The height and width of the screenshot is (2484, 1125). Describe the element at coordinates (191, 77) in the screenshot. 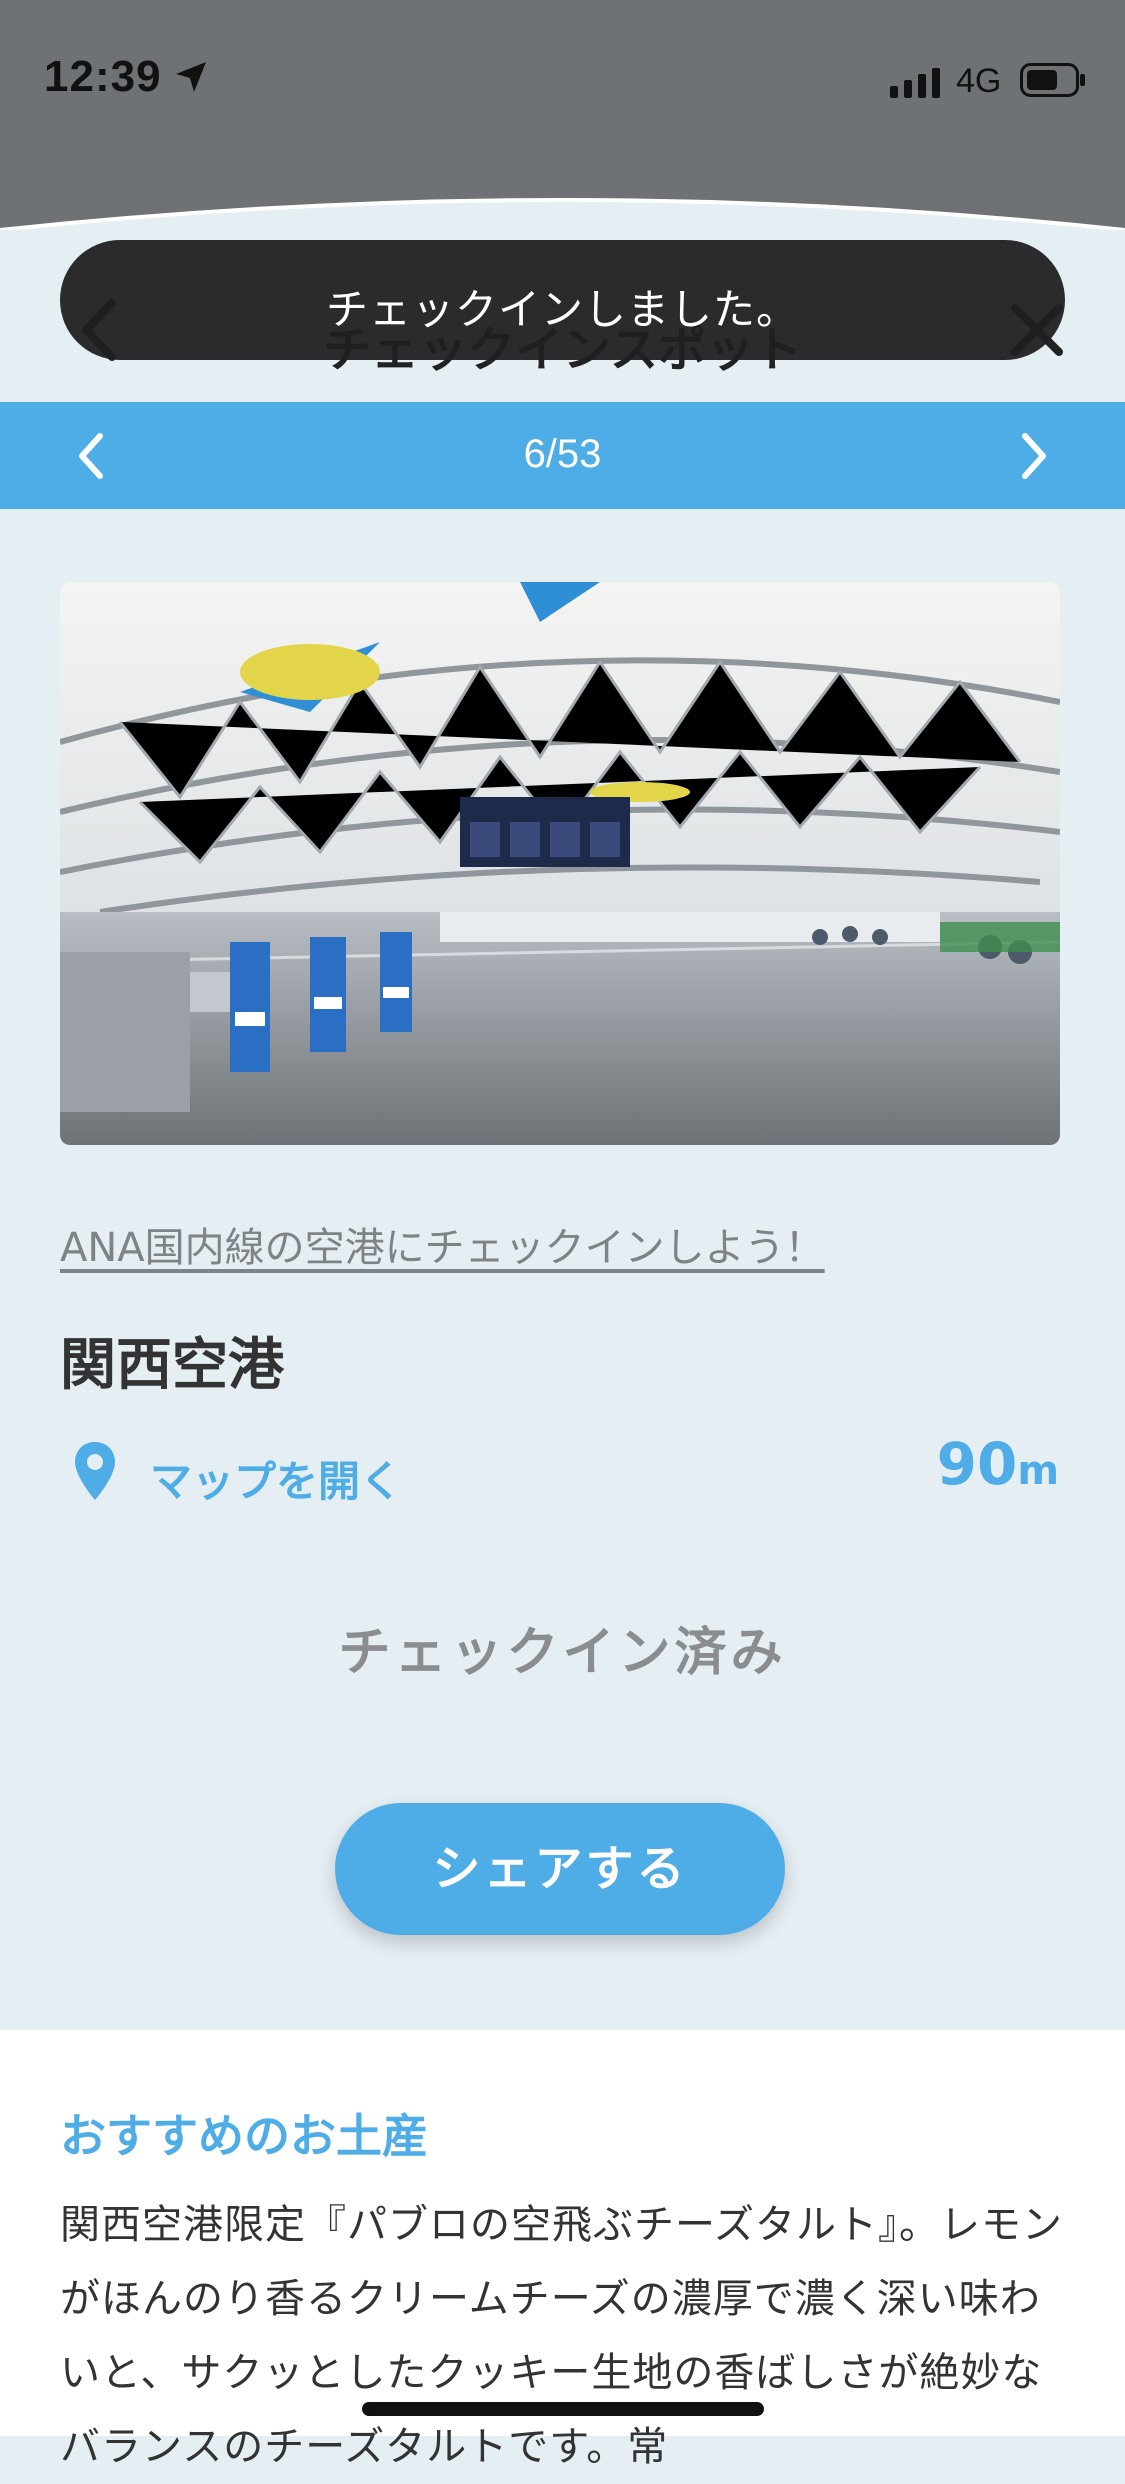

I see `location-arrow-icon` at that location.